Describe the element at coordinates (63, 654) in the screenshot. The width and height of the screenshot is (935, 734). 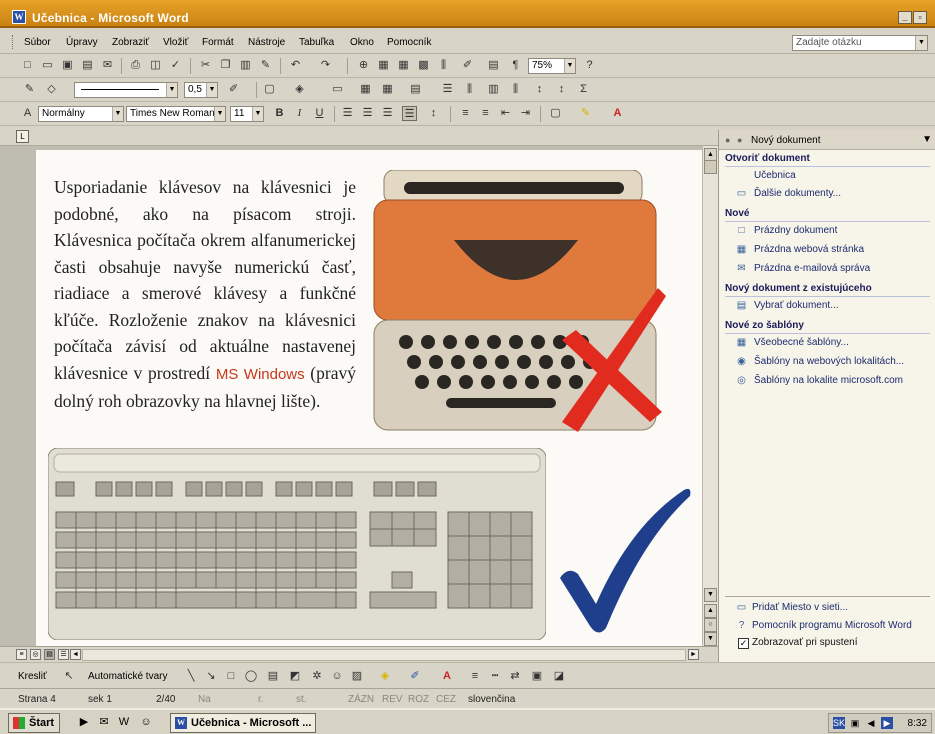
I see `outline-view-icon: ☰` at that location.